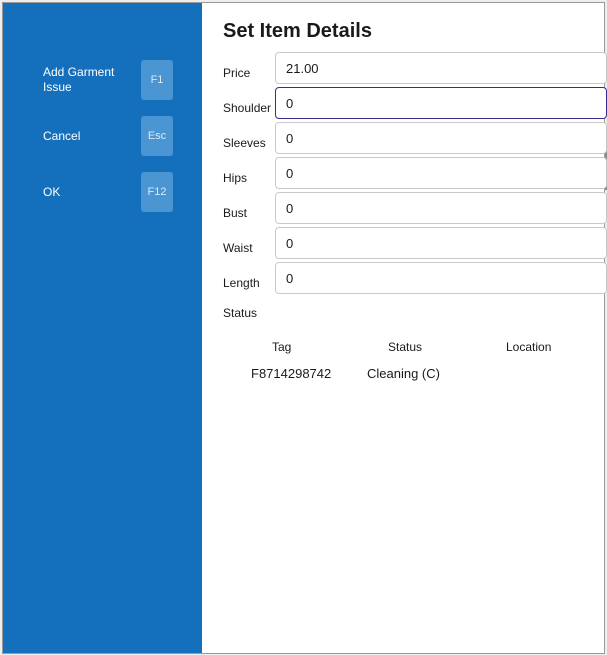  I want to click on bust-label: Bust, so click(235, 213).